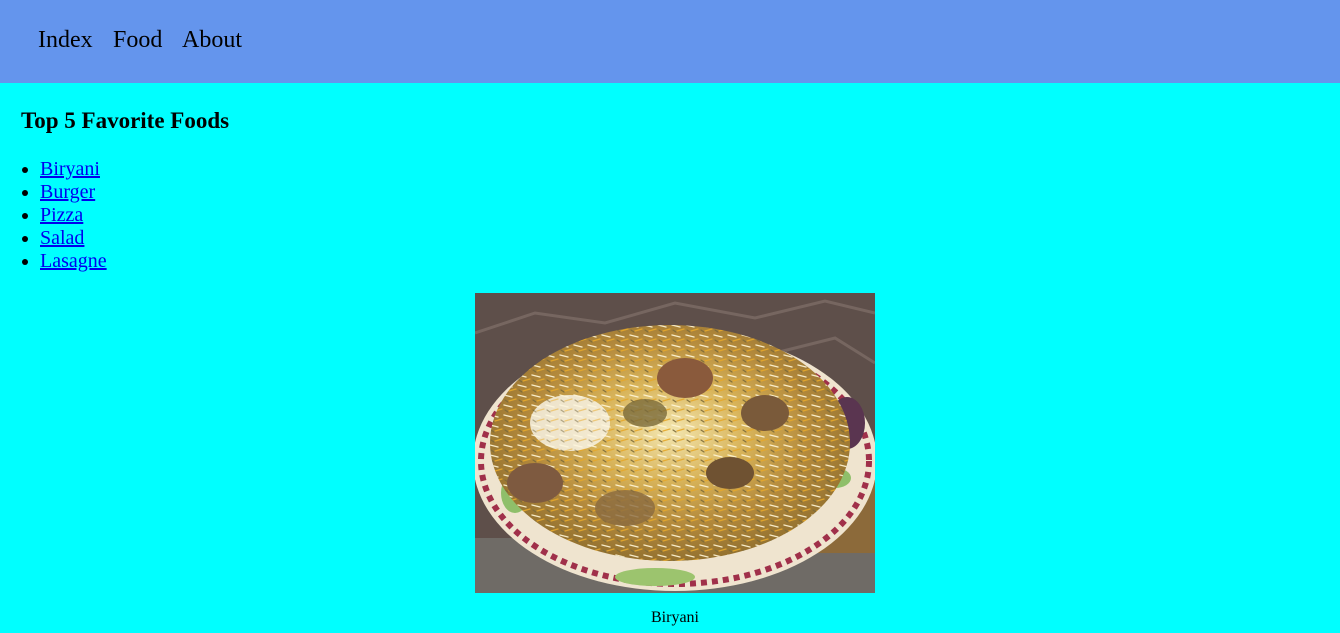 This screenshot has width=1340, height=633. I want to click on food-list: Biryani Burger Pizza Salad Lasagne, so click(53, 215).